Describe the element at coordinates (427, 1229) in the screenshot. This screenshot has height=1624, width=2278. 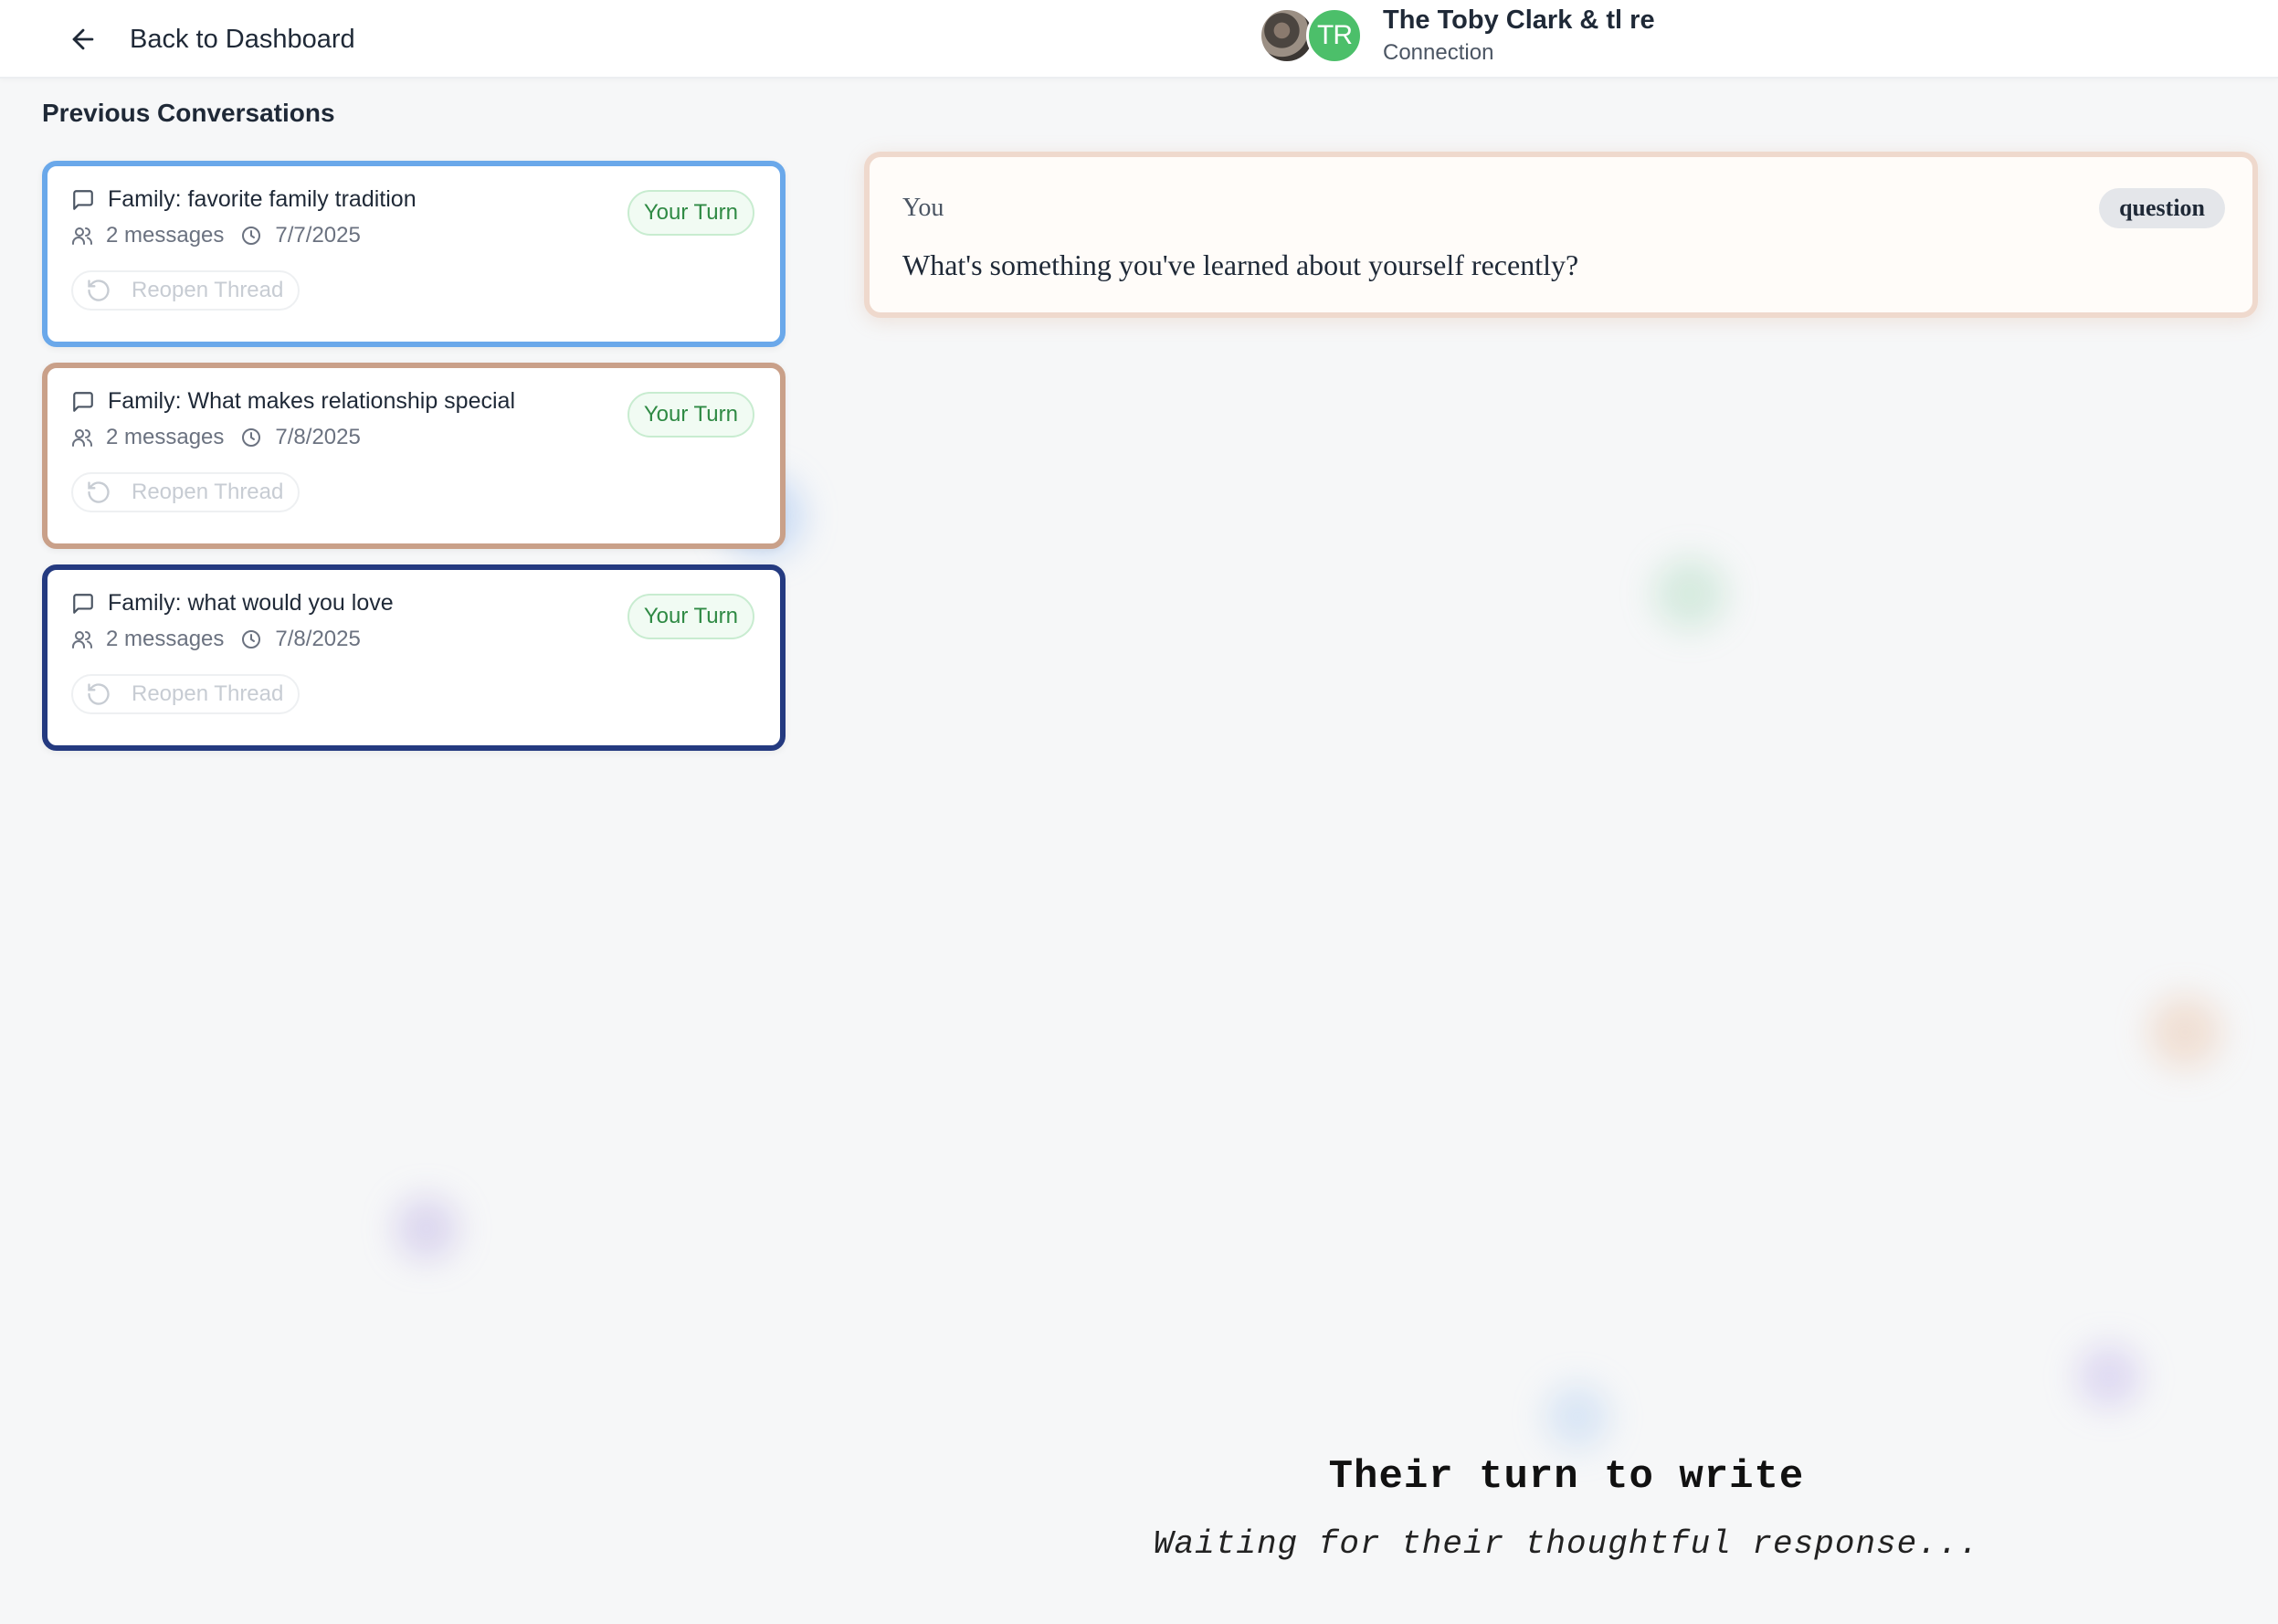
I see `decorative-blur-purple` at that location.